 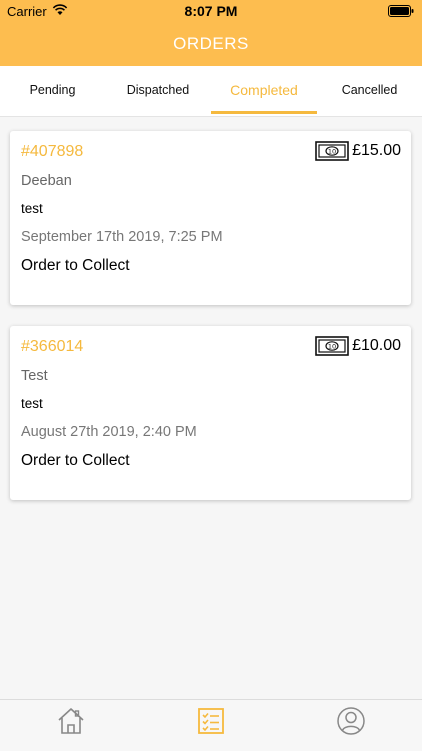 I want to click on status-bar: Carrier 8:07 PM, so click(x=211, y=11).